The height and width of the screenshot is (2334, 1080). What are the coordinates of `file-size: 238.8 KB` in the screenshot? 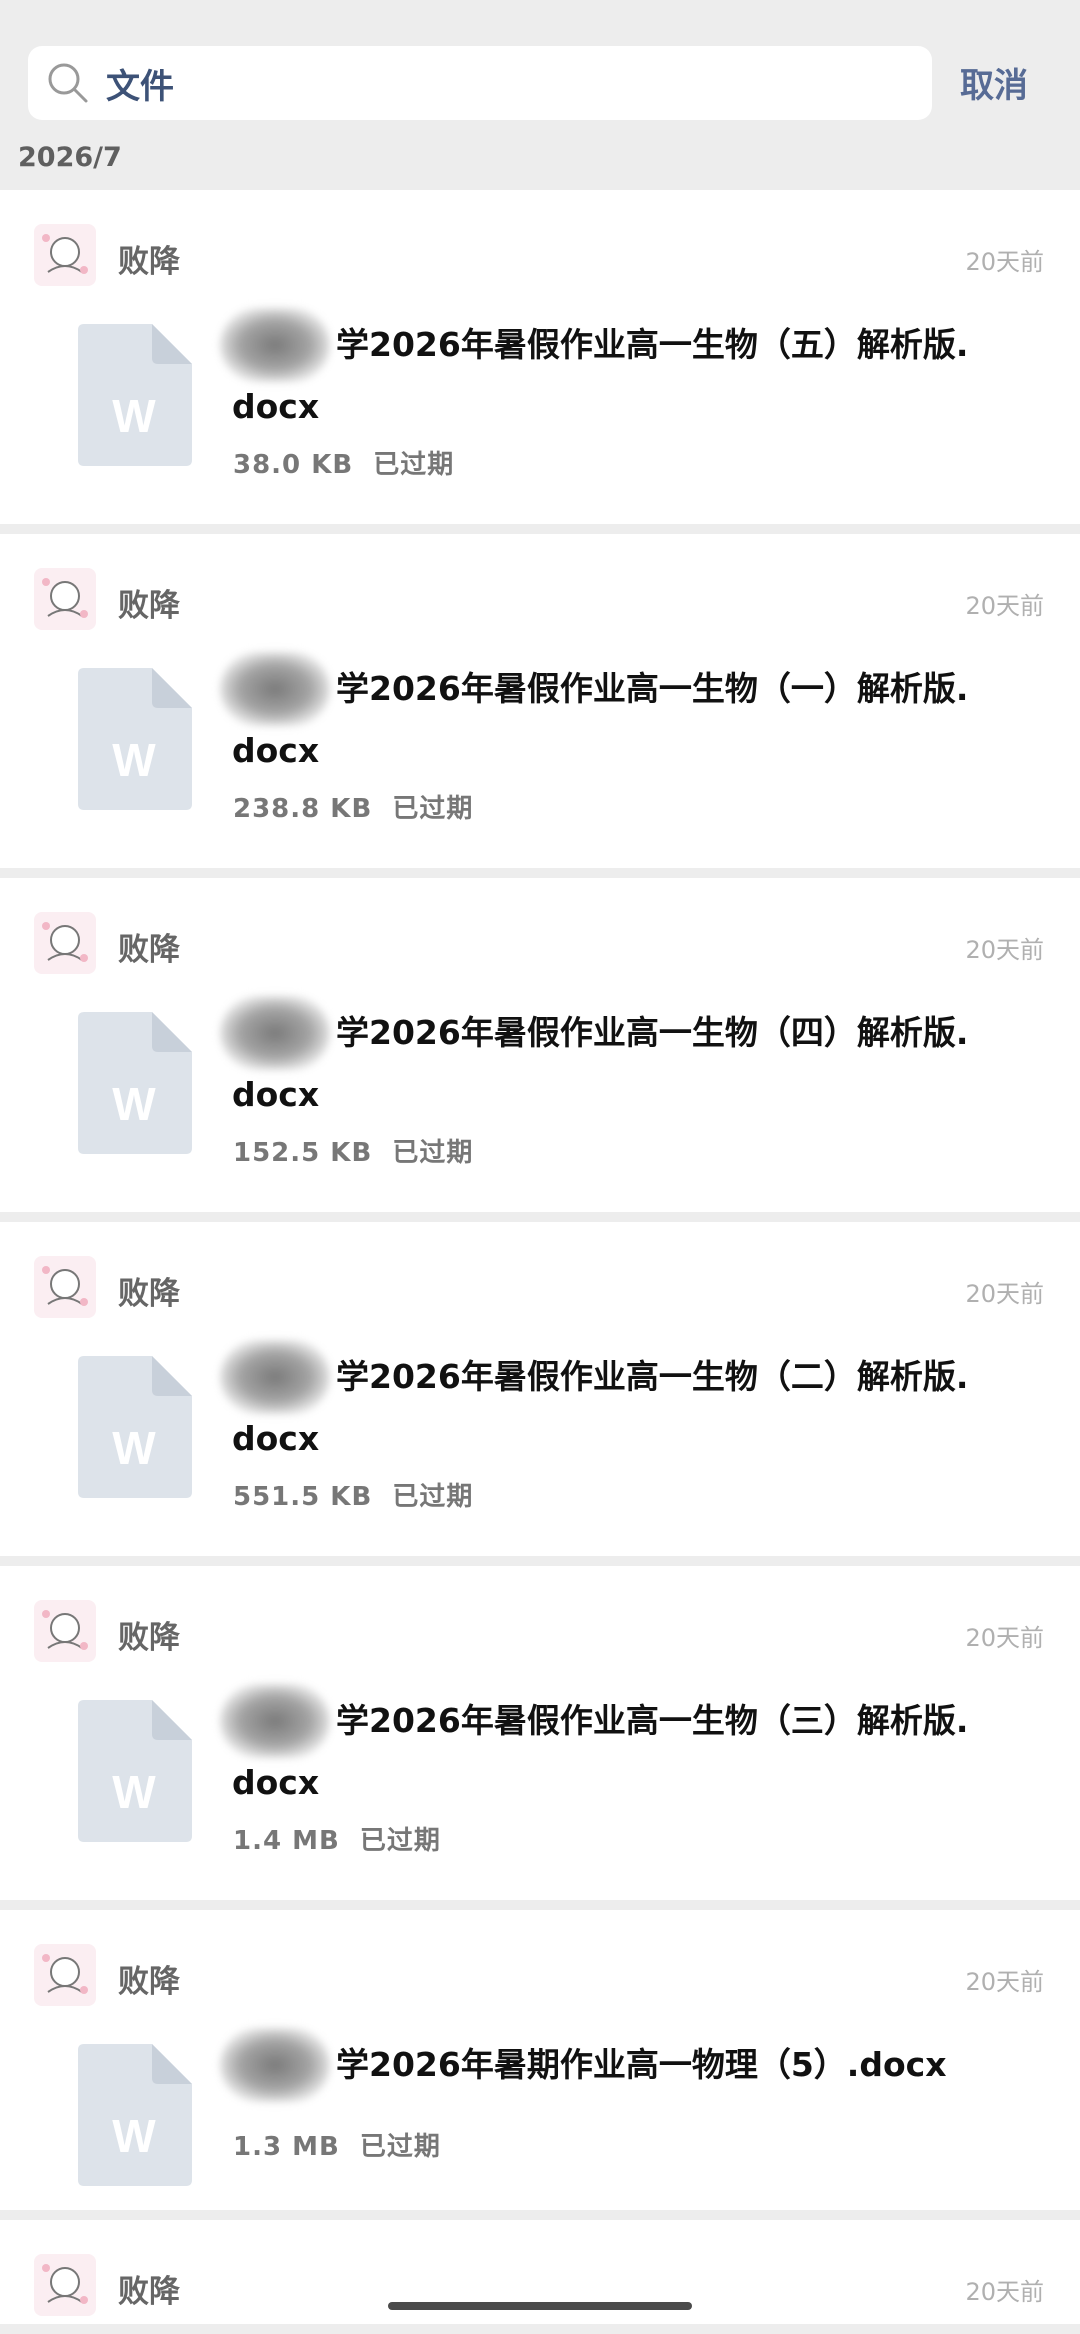 It's located at (303, 809).